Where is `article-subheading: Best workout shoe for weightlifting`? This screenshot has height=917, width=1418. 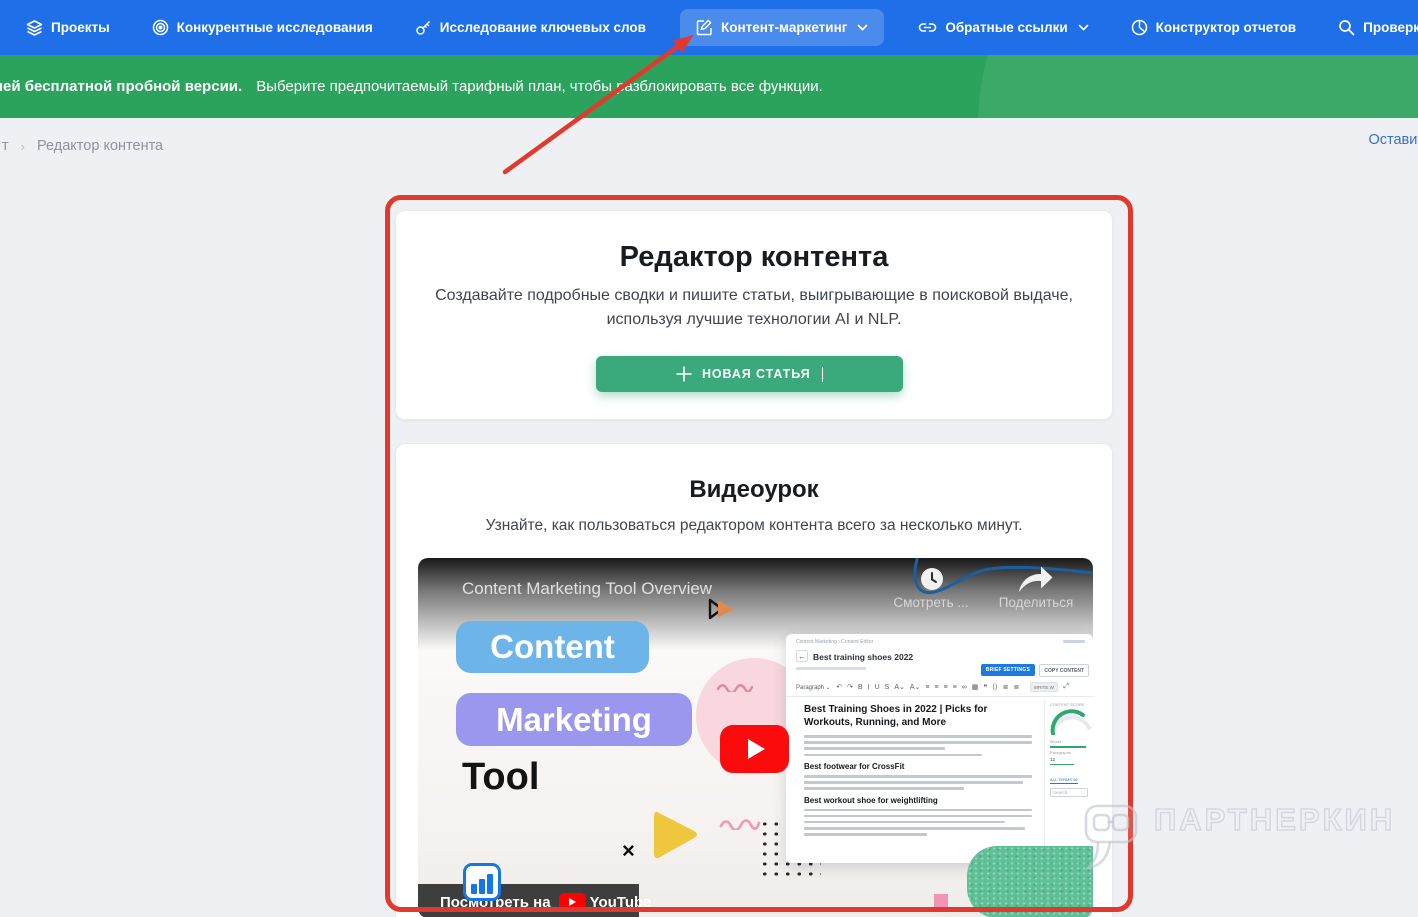
article-subheading: Best workout shoe for weightlifting is located at coordinates (871, 800).